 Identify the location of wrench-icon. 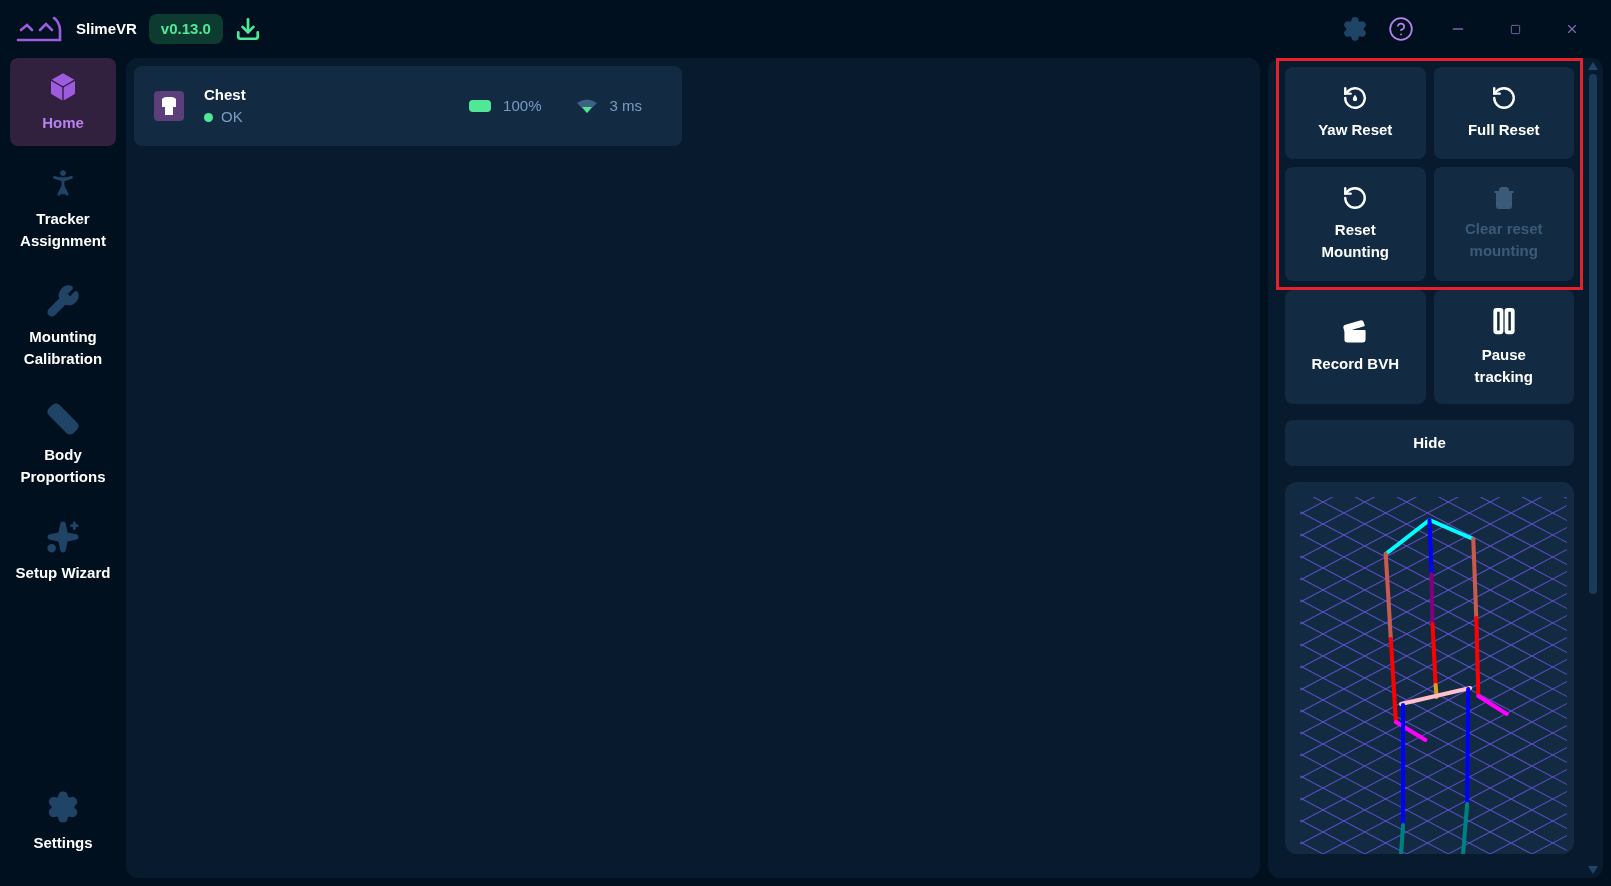
(63, 301).